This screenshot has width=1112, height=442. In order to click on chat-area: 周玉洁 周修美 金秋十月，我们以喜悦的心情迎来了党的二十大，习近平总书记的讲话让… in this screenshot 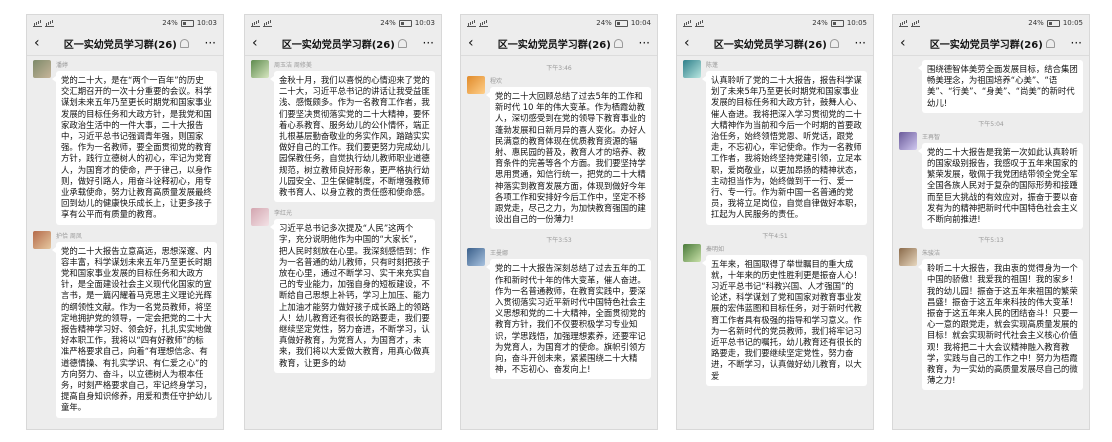, I will do `click(343, 219)`.